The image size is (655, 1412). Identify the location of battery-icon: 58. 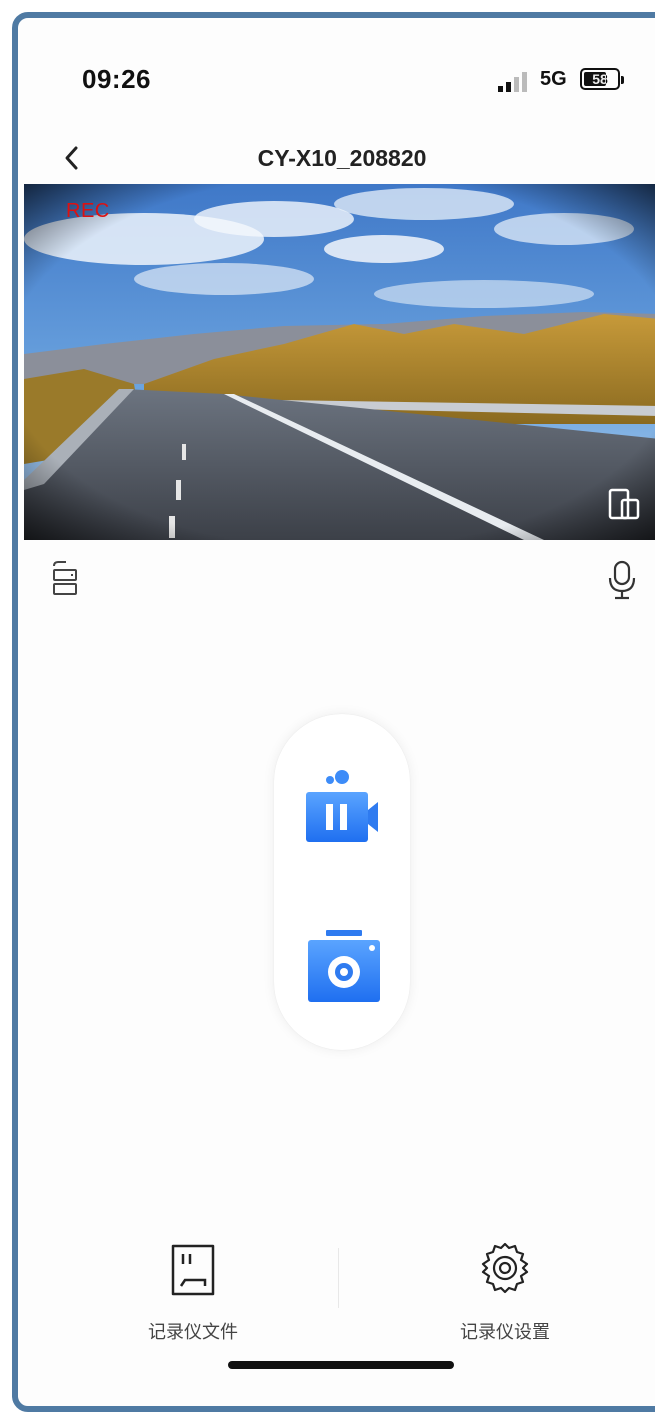
(602, 79).